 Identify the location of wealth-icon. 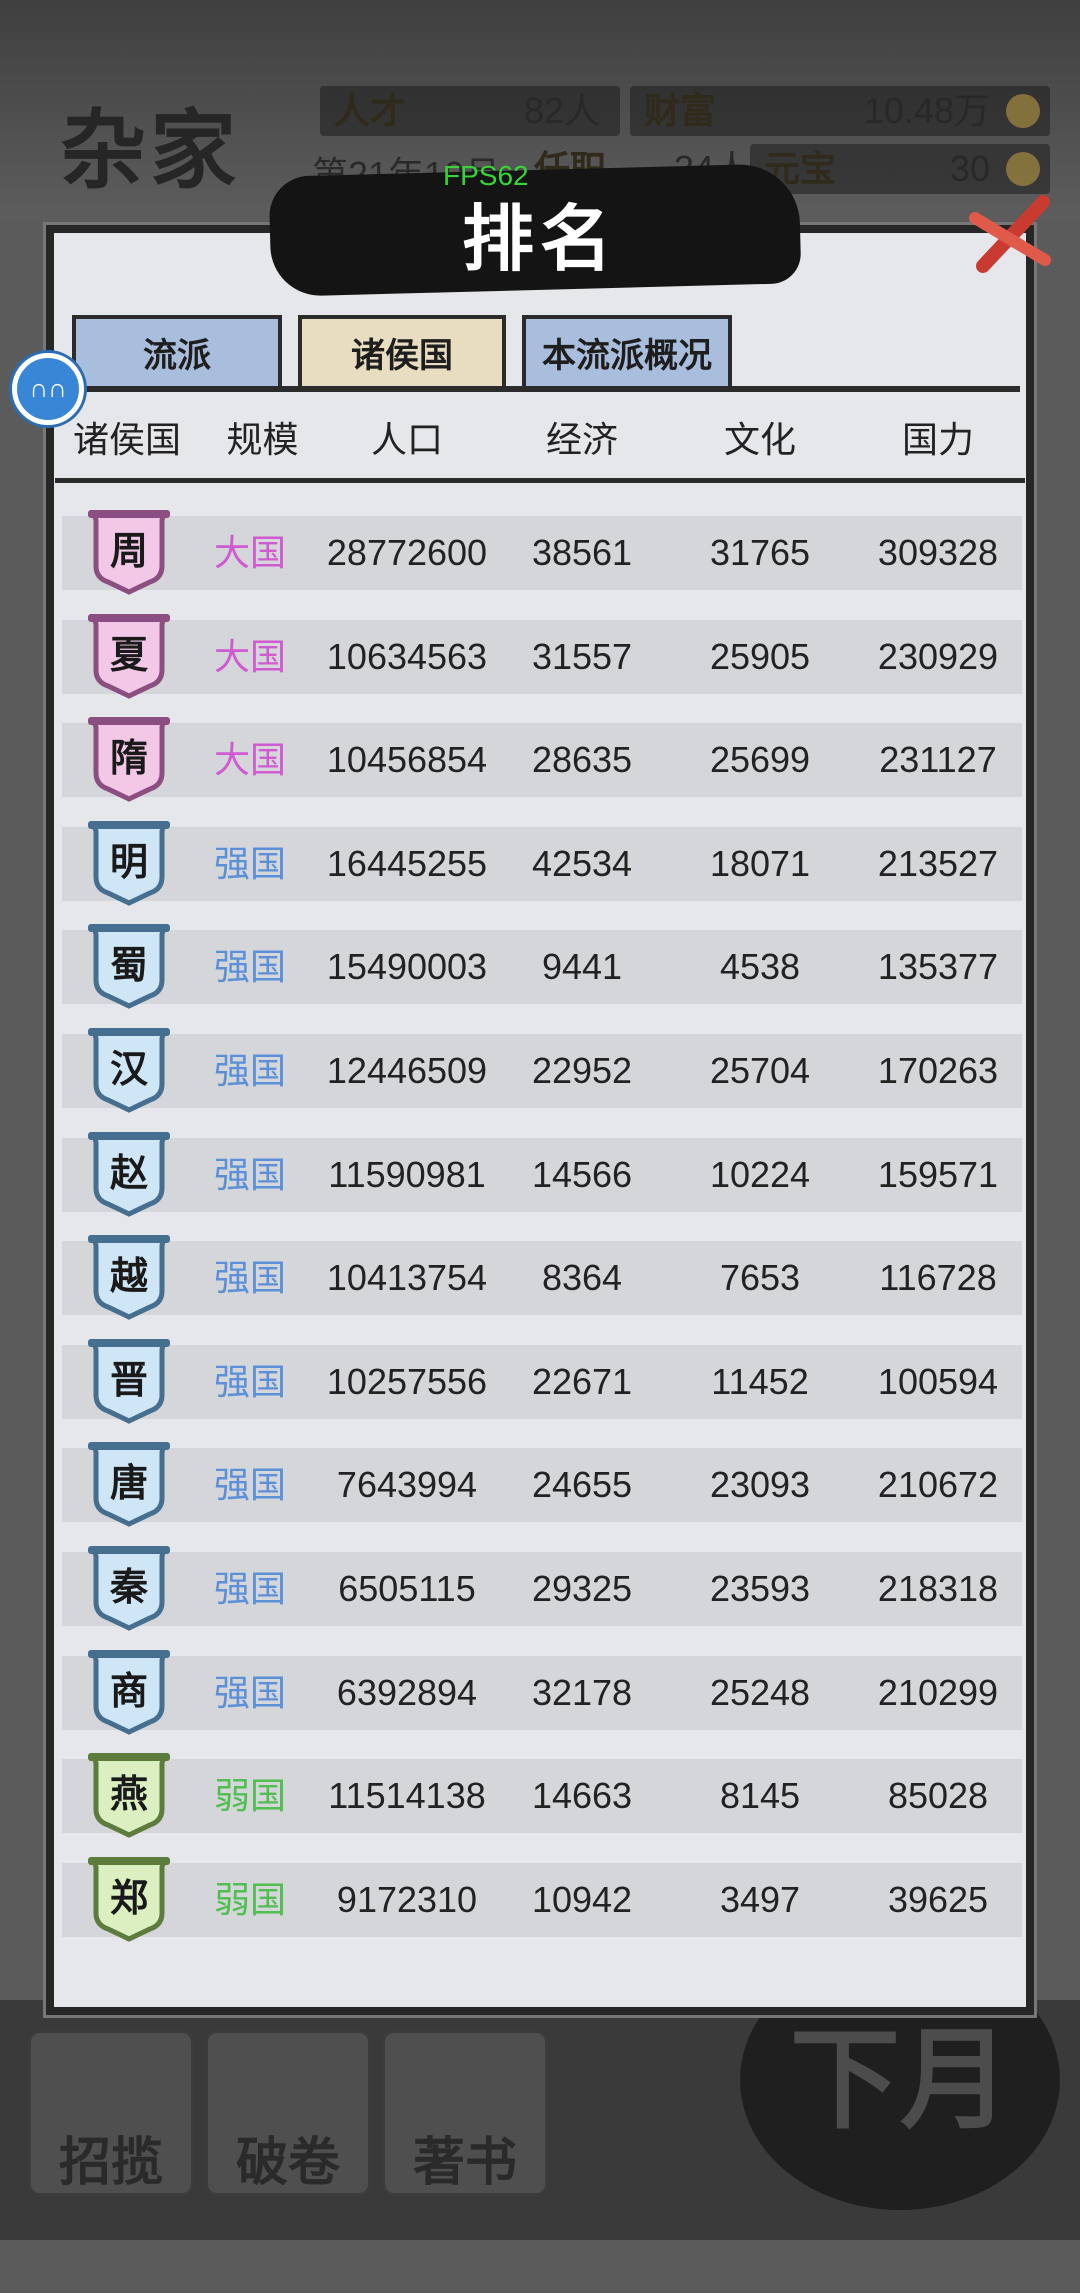
(1023, 111).